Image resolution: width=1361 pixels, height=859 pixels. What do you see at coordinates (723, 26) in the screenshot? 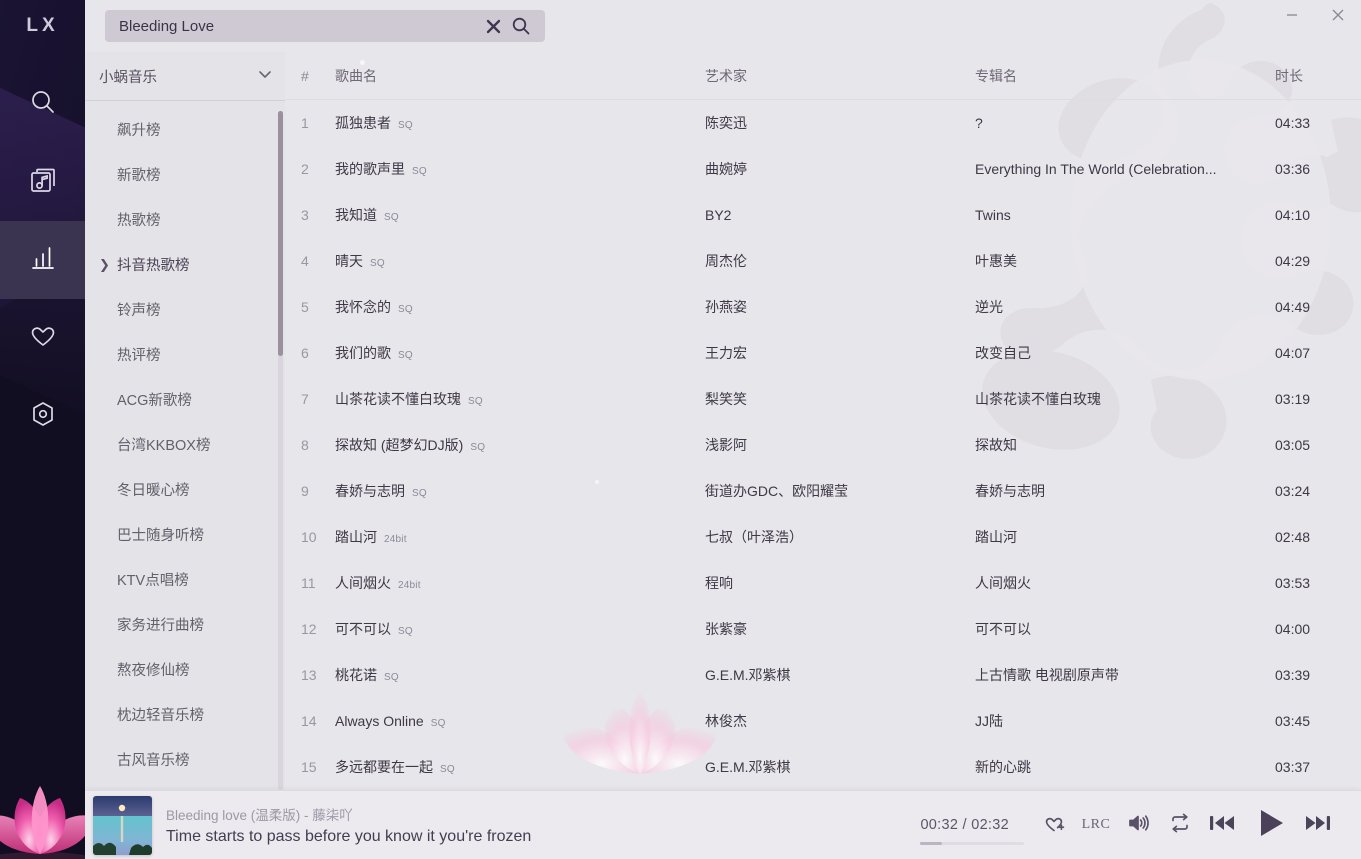
I see `top-bar` at bounding box center [723, 26].